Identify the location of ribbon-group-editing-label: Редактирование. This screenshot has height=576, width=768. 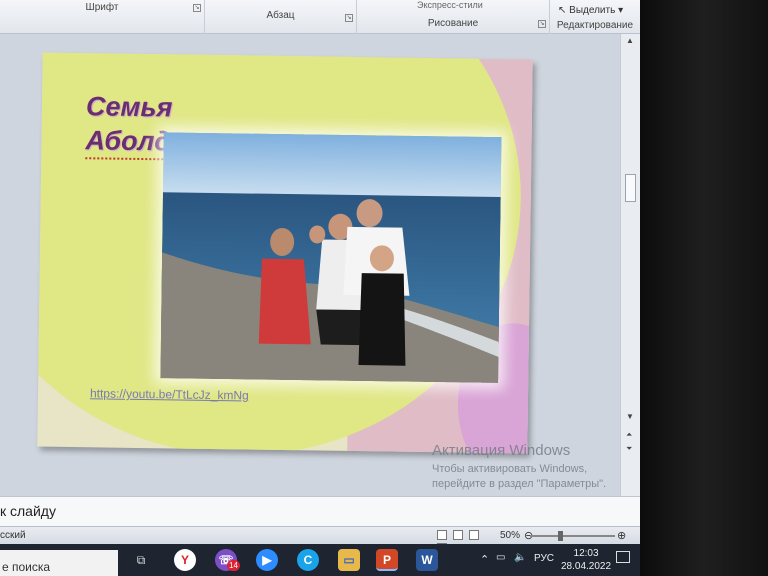
(595, 25).